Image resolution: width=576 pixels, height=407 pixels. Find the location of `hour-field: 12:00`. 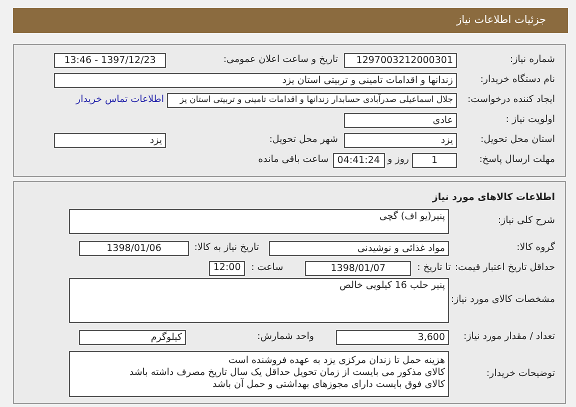

hour-field: 12:00 is located at coordinates (227, 268).